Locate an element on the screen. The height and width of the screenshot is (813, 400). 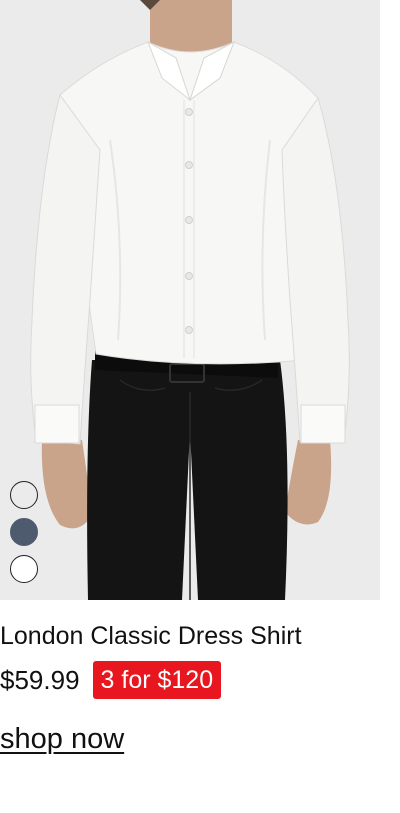
shop-now-link: shop now is located at coordinates (62, 739).